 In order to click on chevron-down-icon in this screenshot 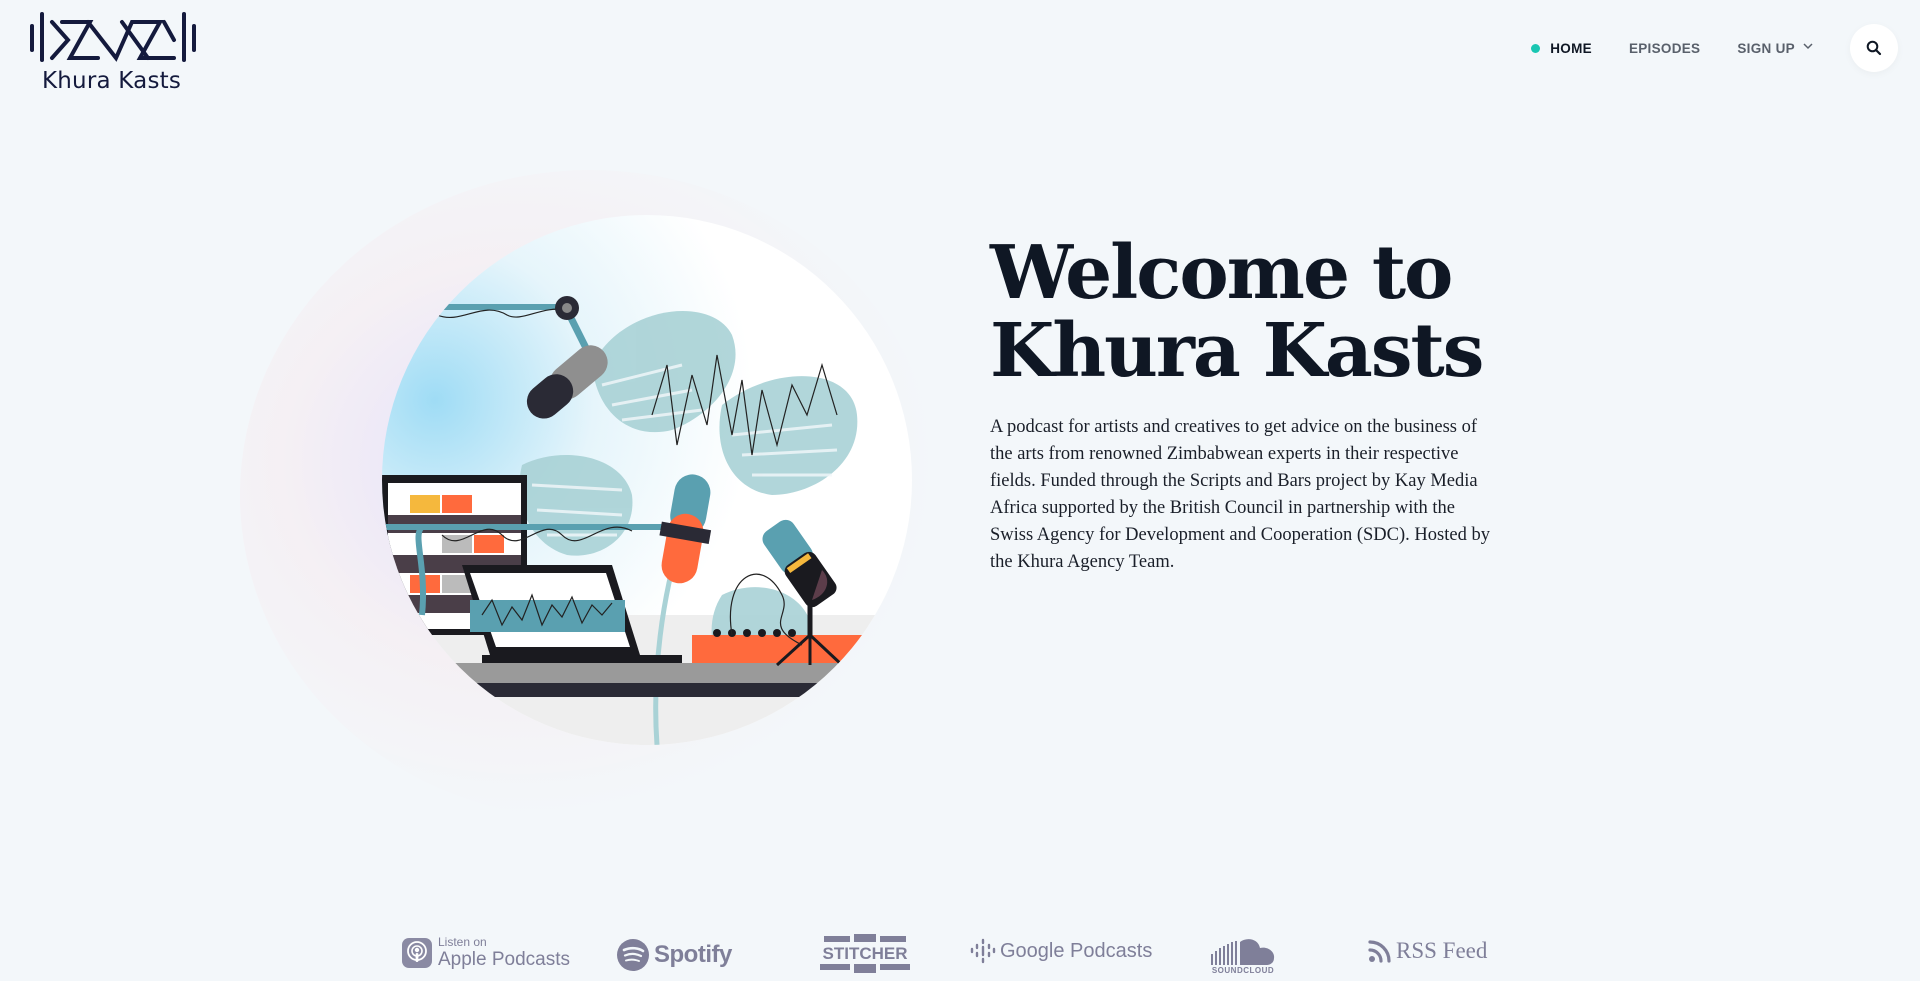, I will do `click(1808, 46)`.